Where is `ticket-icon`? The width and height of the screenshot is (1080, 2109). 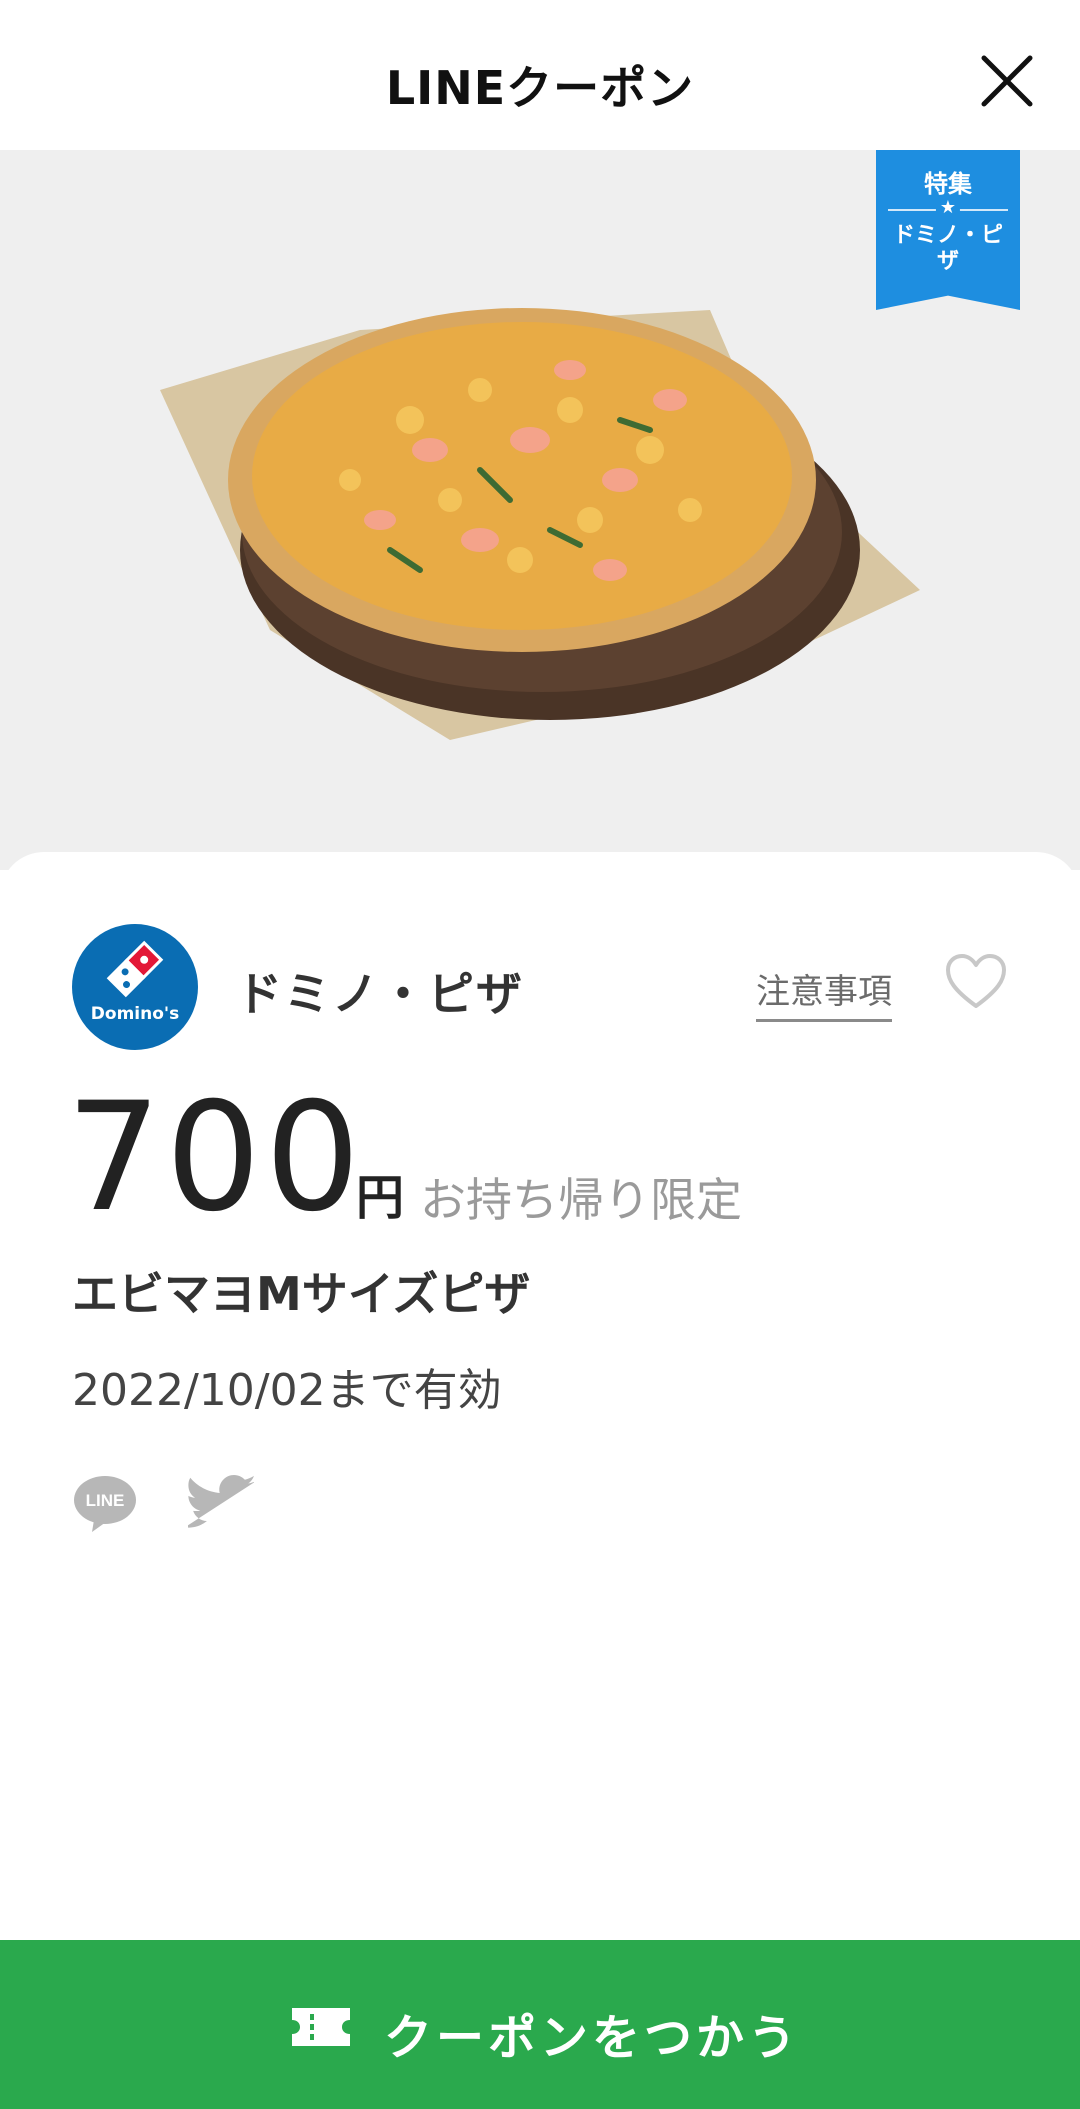 ticket-icon is located at coordinates (321, 2027).